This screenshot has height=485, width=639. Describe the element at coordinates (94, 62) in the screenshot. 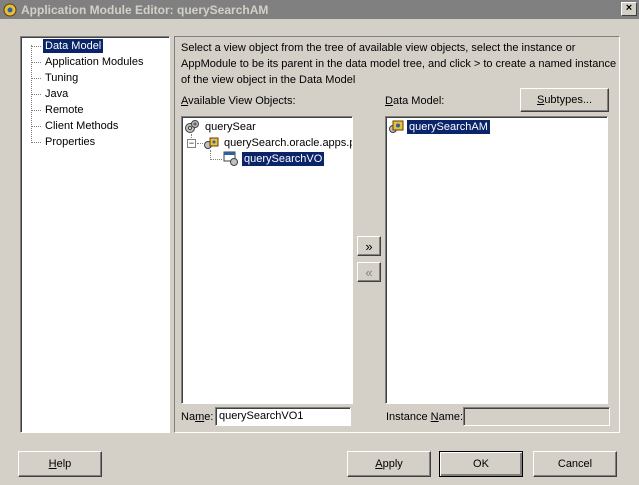

I see `nav-item-application-modules: Application Modules` at that location.